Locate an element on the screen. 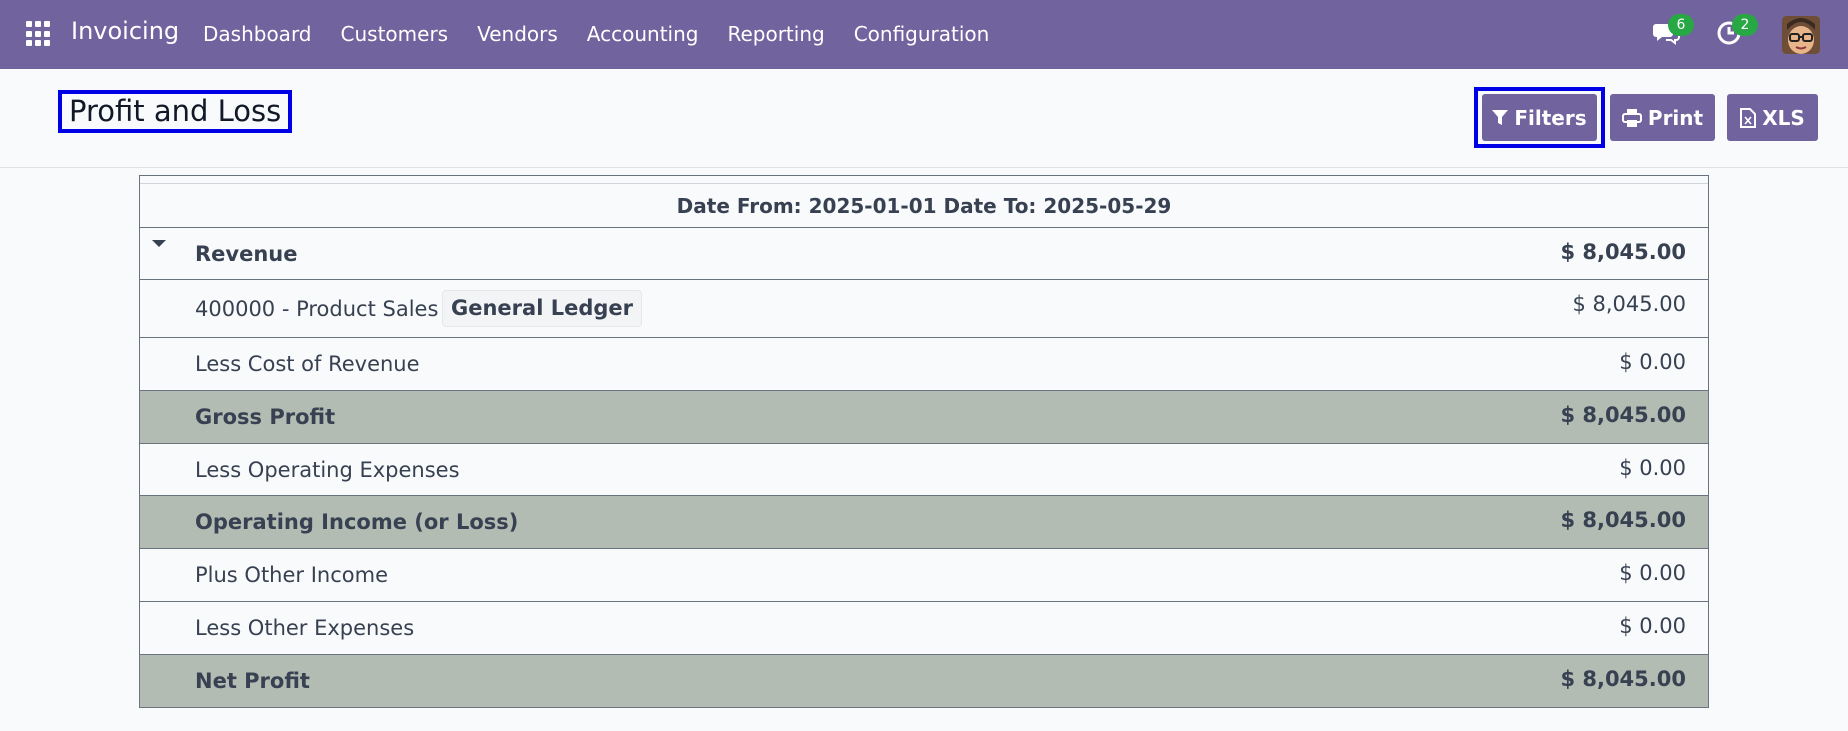 Image resolution: width=1848 pixels, height=731 pixels. filter-icon is located at coordinates (1500, 117).